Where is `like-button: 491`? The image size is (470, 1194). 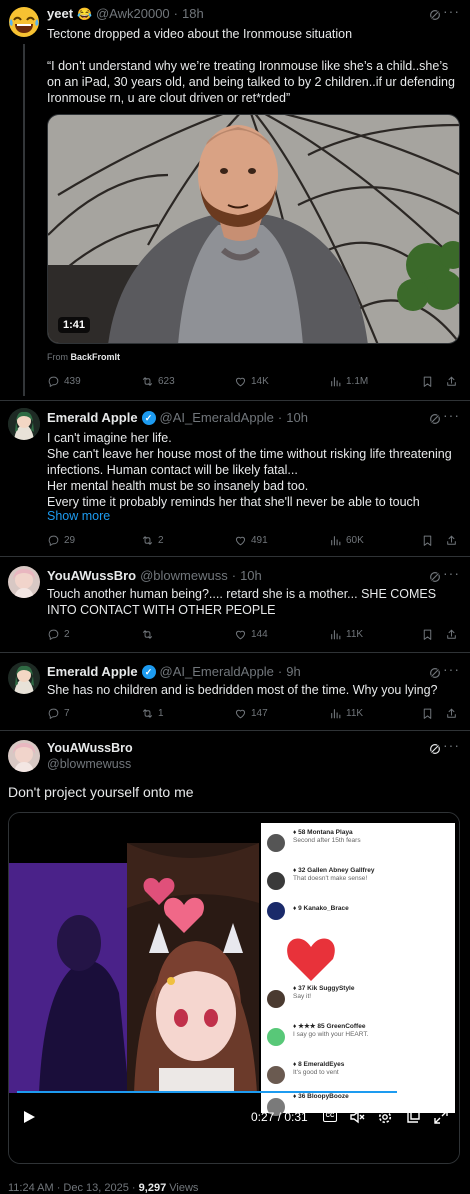
like-button: 491 is located at coordinates (251, 540).